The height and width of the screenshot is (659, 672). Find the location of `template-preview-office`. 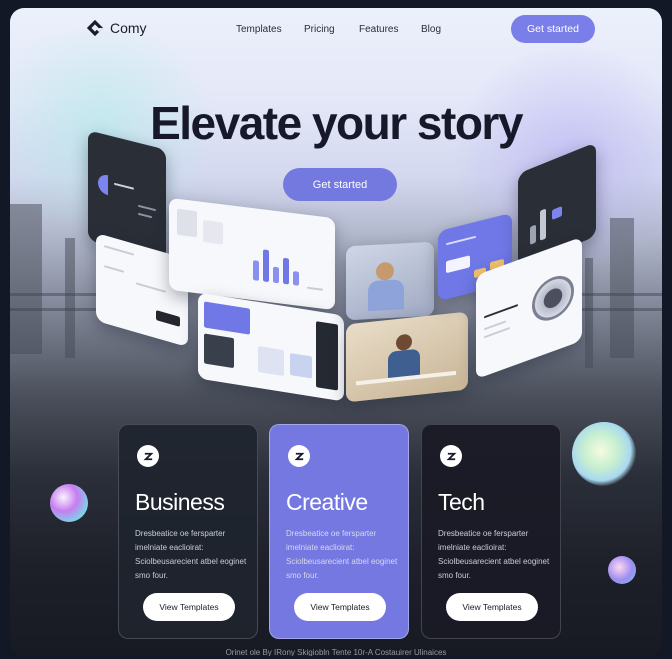

template-preview-office is located at coordinates (407, 357).